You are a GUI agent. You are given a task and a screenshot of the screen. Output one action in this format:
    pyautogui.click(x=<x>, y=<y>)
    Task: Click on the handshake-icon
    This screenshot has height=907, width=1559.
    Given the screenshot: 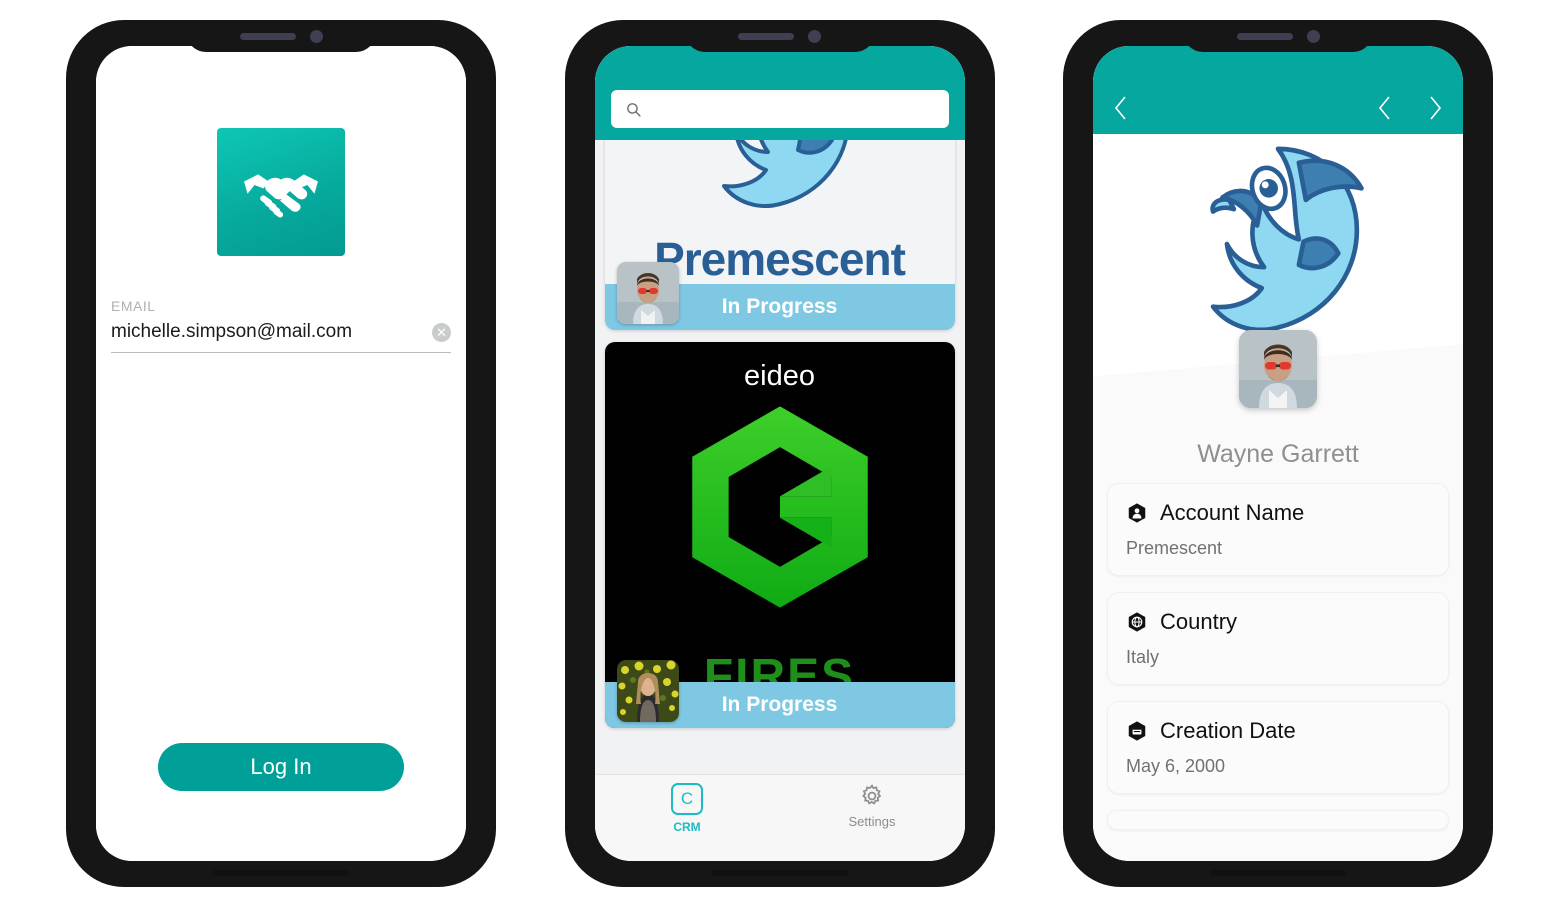 What is the action you would take?
    pyautogui.click(x=281, y=192)
    